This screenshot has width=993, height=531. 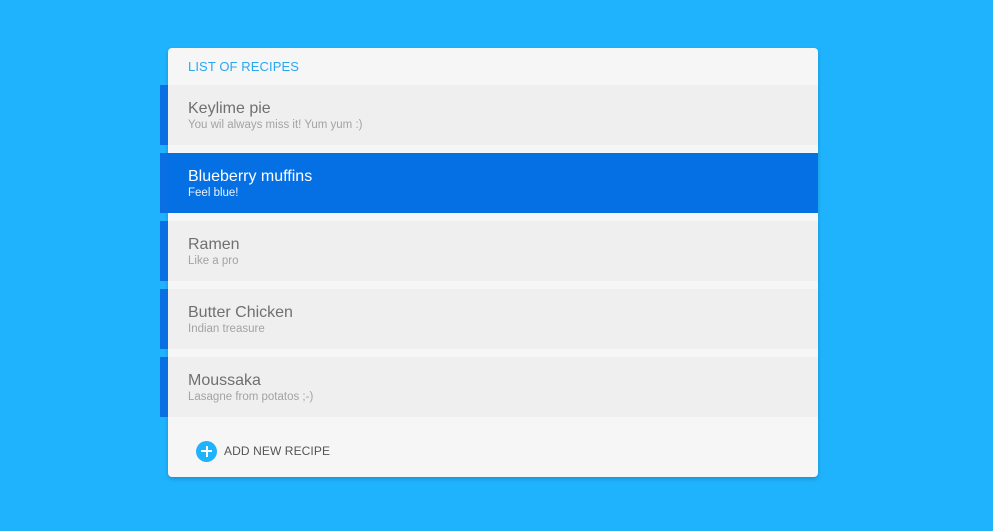 I want to click on recipe-item-blueberry-muffins: Blueberry muffins Feel blue!, so click(x=489, y=183).